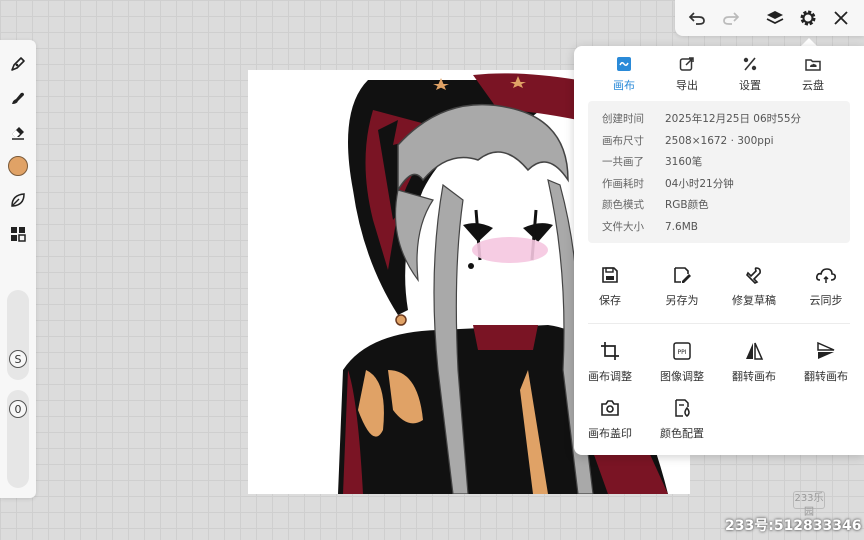 This screenshot has height=540, width=864. I want to click on flip-horizontal-icon, so click(754, 351).